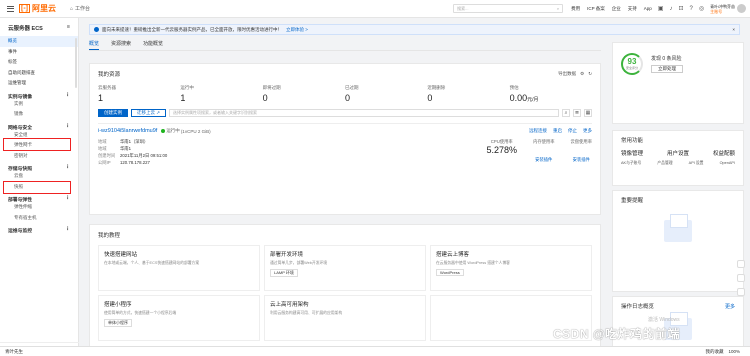 The image size is (750, 356). What do you see at coordinates (39, 207) in the screenshot?
I see `sidebar-item-autoscale: 弹性伸缩` at bounding box center [39, 207].